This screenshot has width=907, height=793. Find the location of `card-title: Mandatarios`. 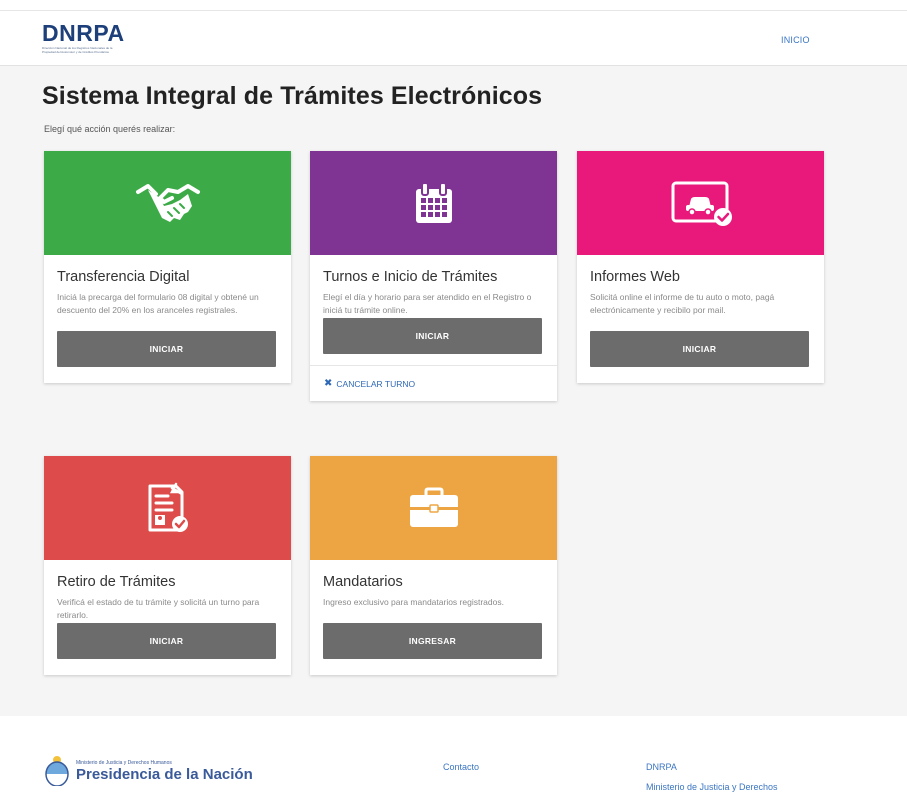

card-title: Mandatarios is located at coordinates (363, 582).